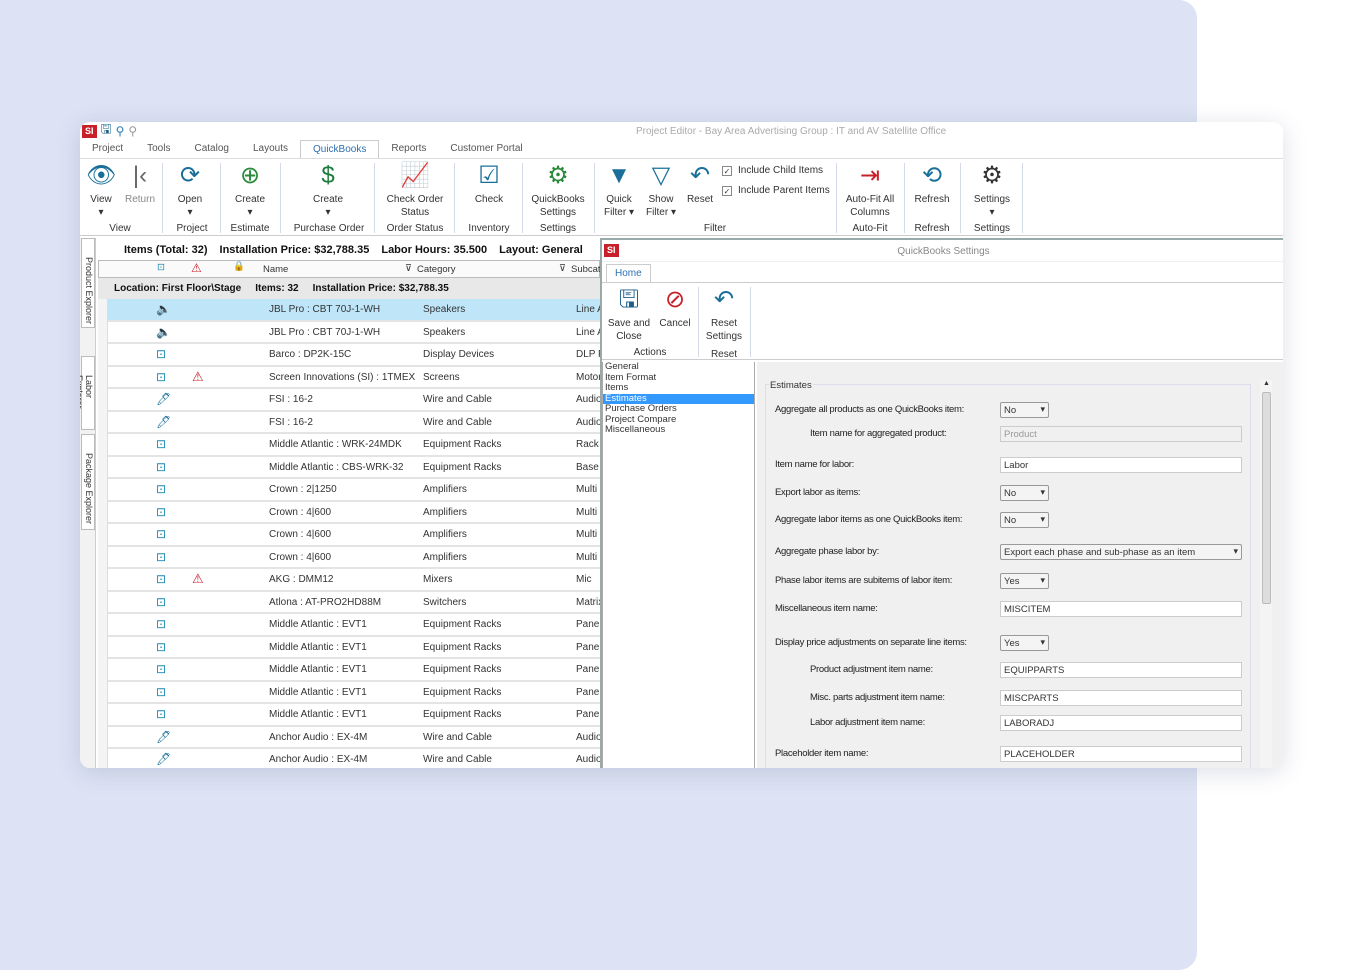  Describe the element at coordinates (932, 175) in the screenshot. I see `refresh-icon: ⟲` at that location.